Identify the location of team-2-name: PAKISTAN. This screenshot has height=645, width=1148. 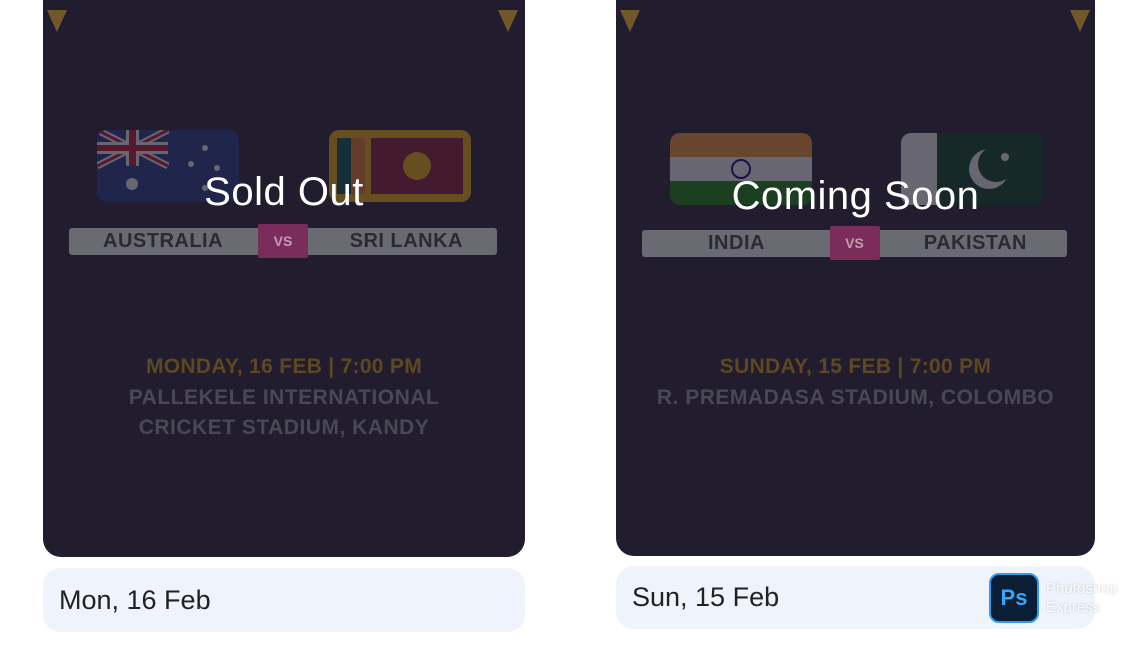
(975, 243).